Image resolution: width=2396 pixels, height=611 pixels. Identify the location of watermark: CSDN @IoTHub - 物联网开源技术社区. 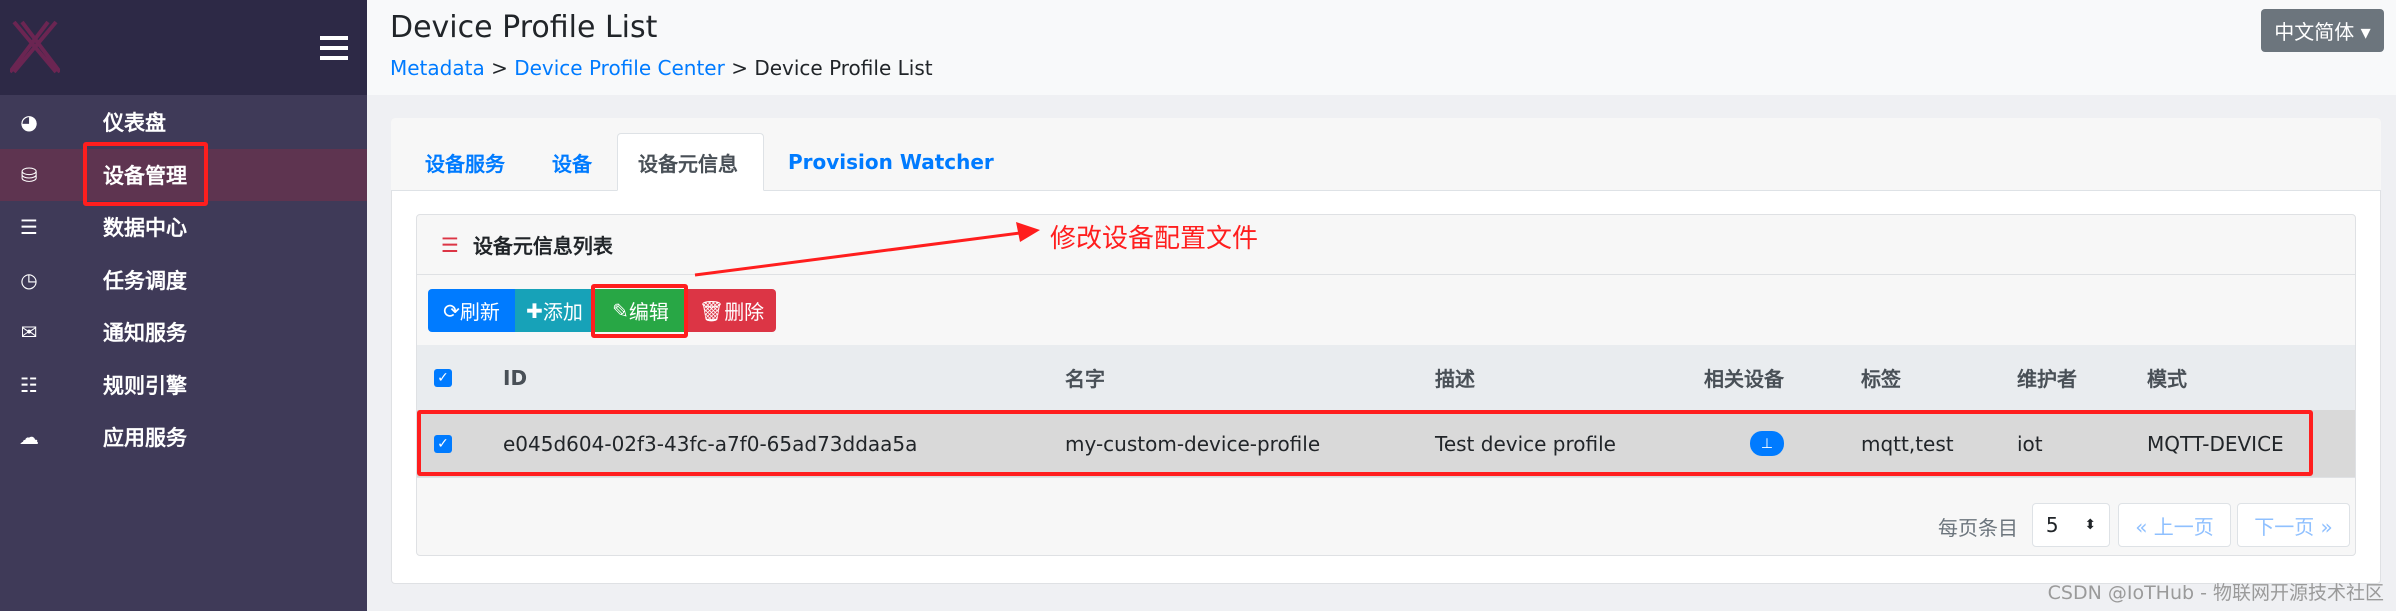
(2215, 593).